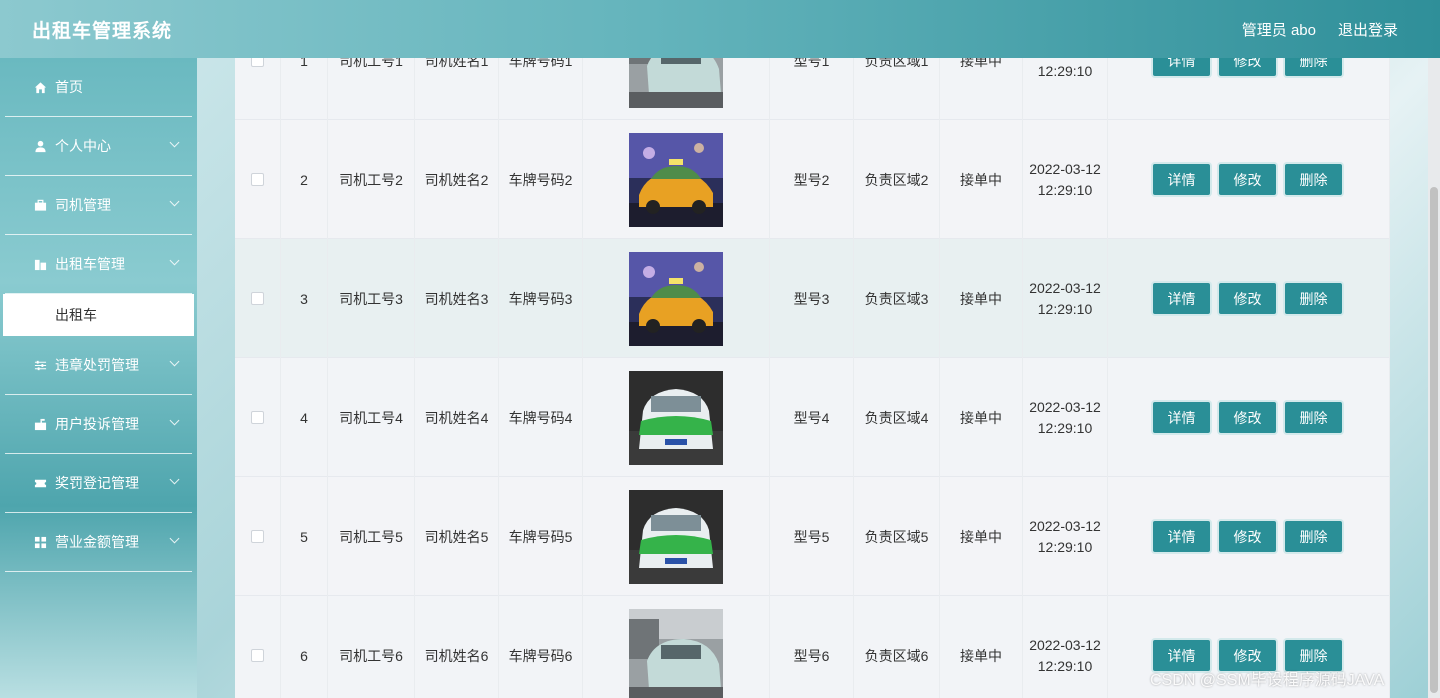 This screenshot has height=698, width=1440. Describe the element at coordinates (1368, 29) in the screenshot. I see `logout-link: 退出登录` at that location.